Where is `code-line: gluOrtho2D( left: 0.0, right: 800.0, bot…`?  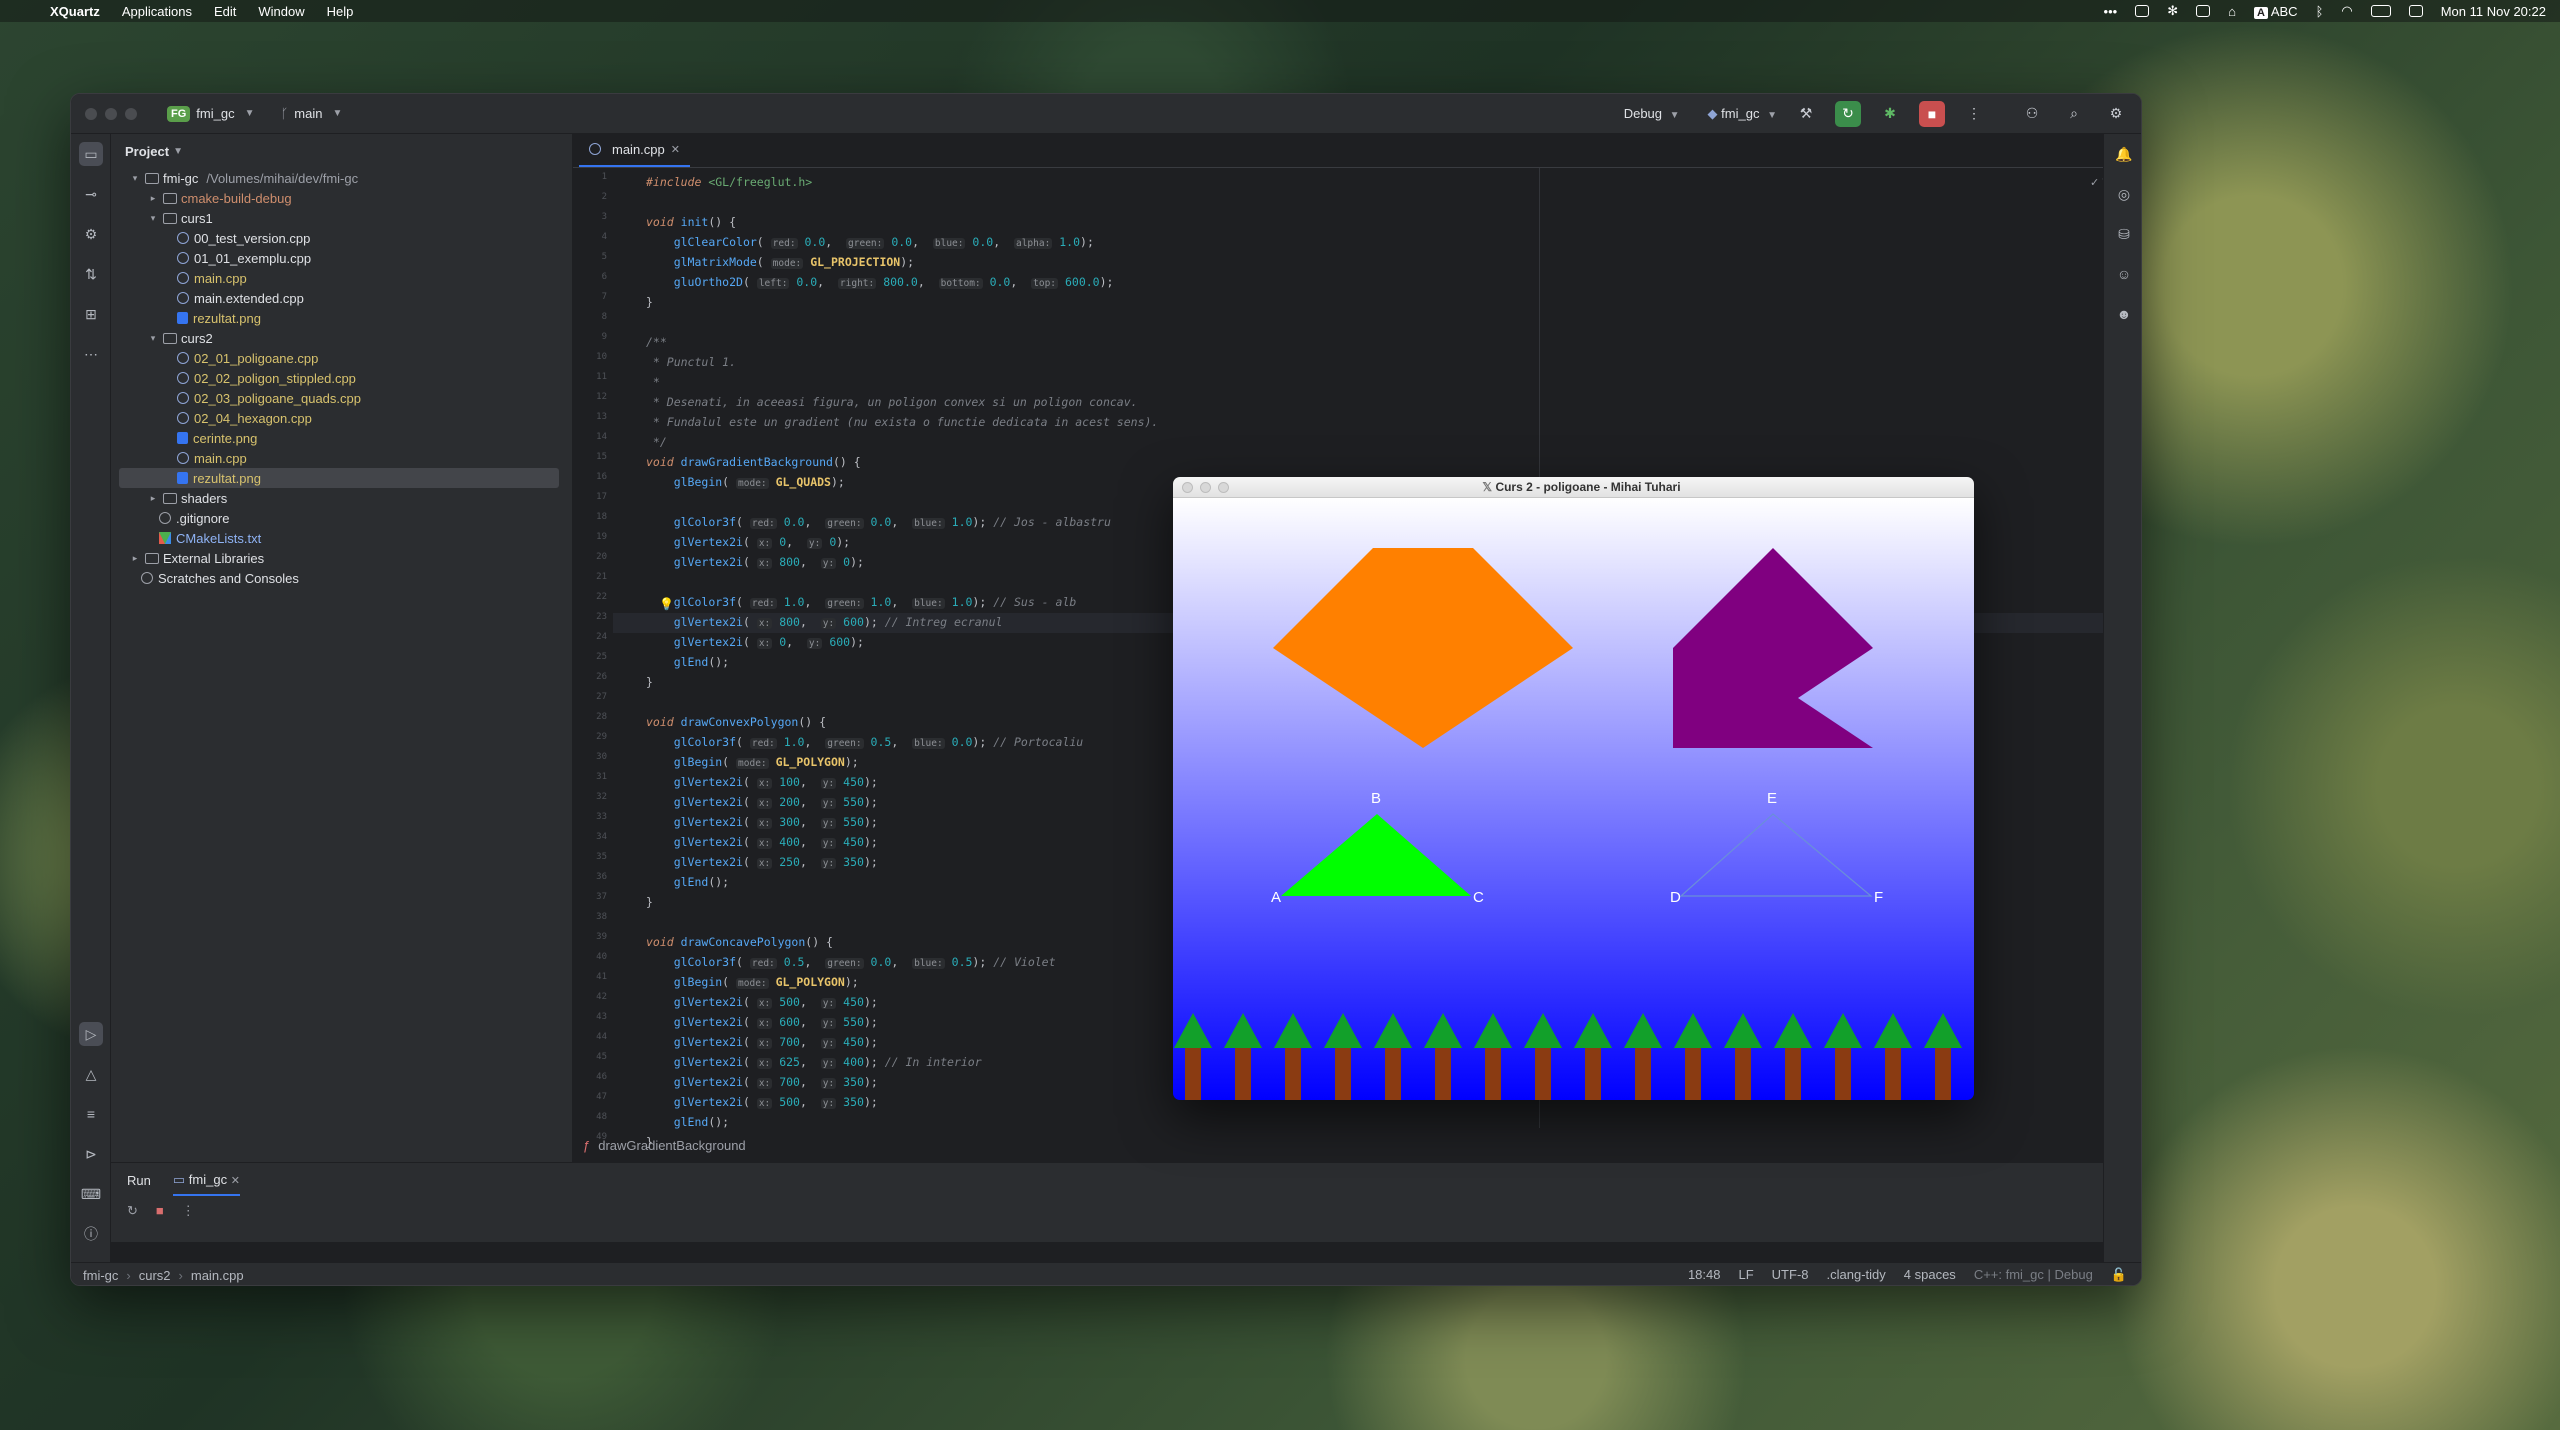 code-line: gluOrtho2D( left: 0.0, right: 800.0, bot… is located at coordinates (879, 282).